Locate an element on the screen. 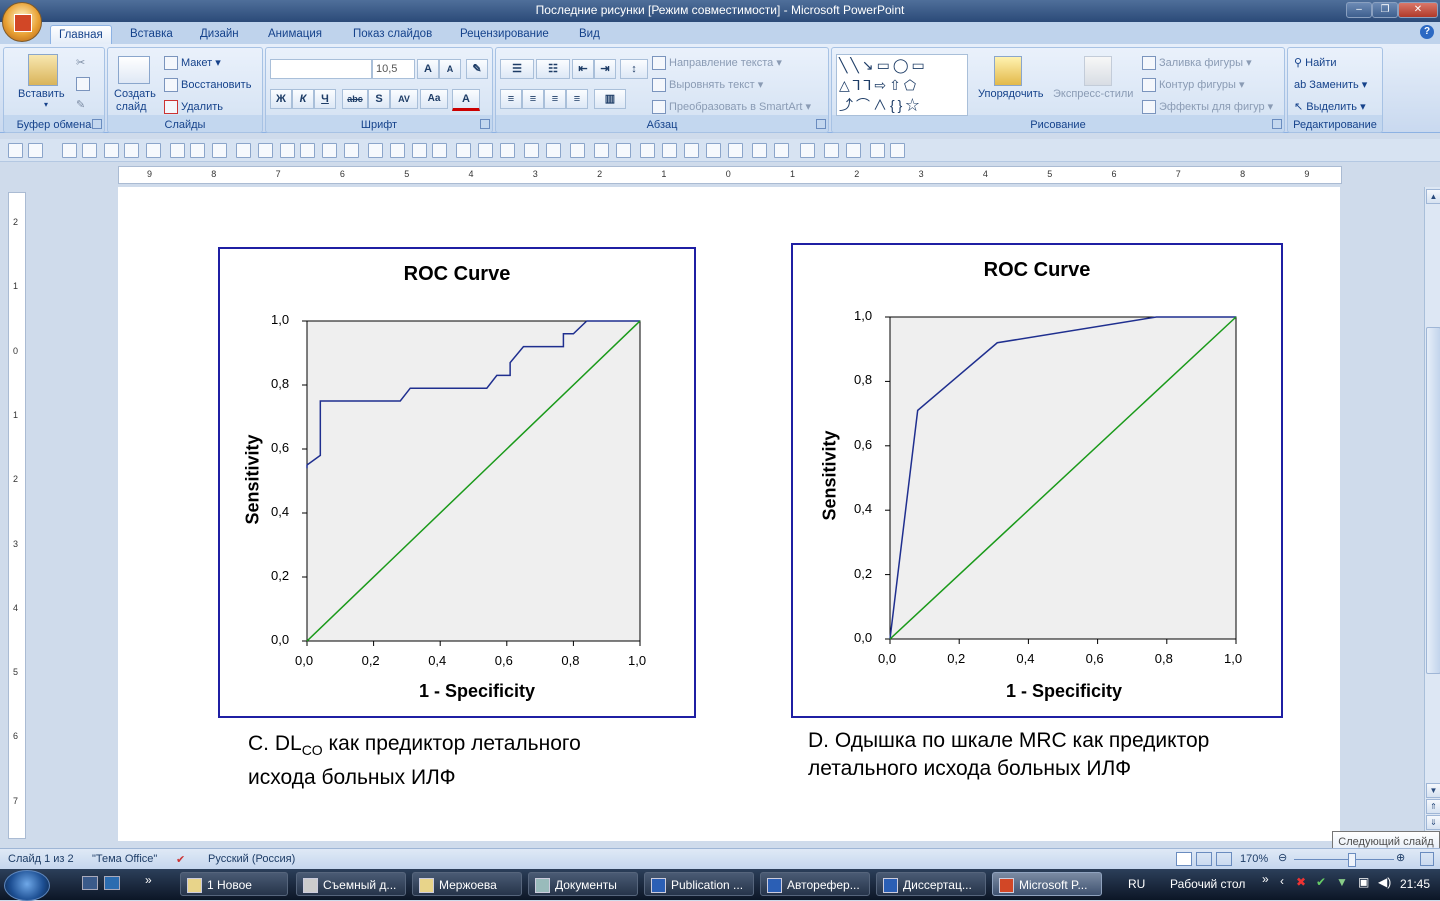  fit-to-window-icon is located at coordinates (1427, 859).